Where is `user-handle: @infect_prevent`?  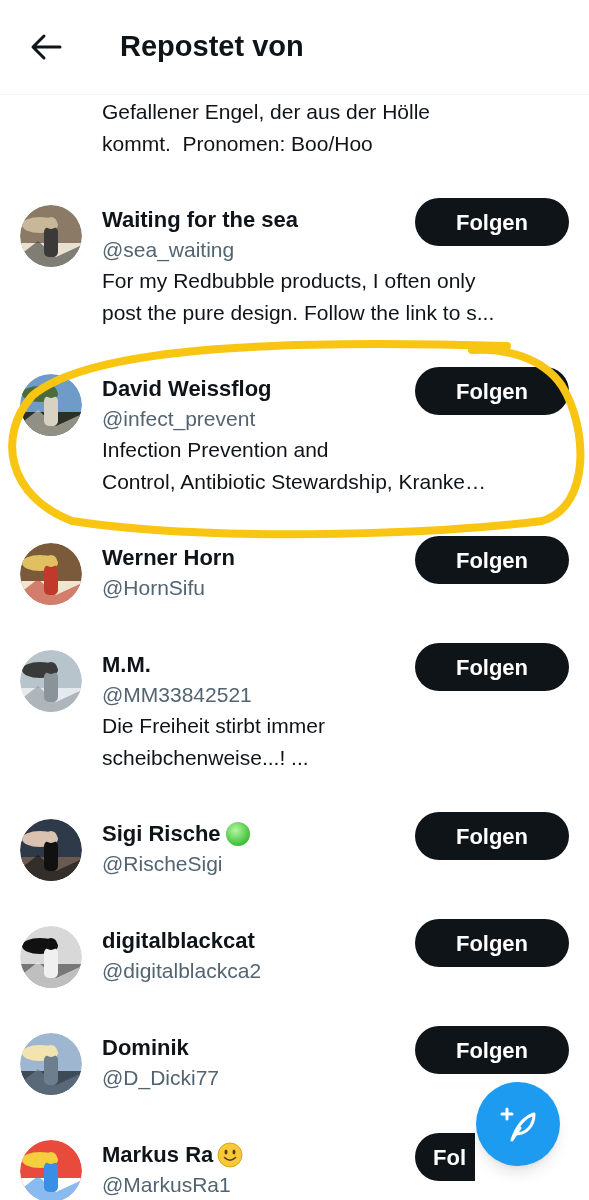
user-handle: @infect_prevent is located at coordinates (179, 419).